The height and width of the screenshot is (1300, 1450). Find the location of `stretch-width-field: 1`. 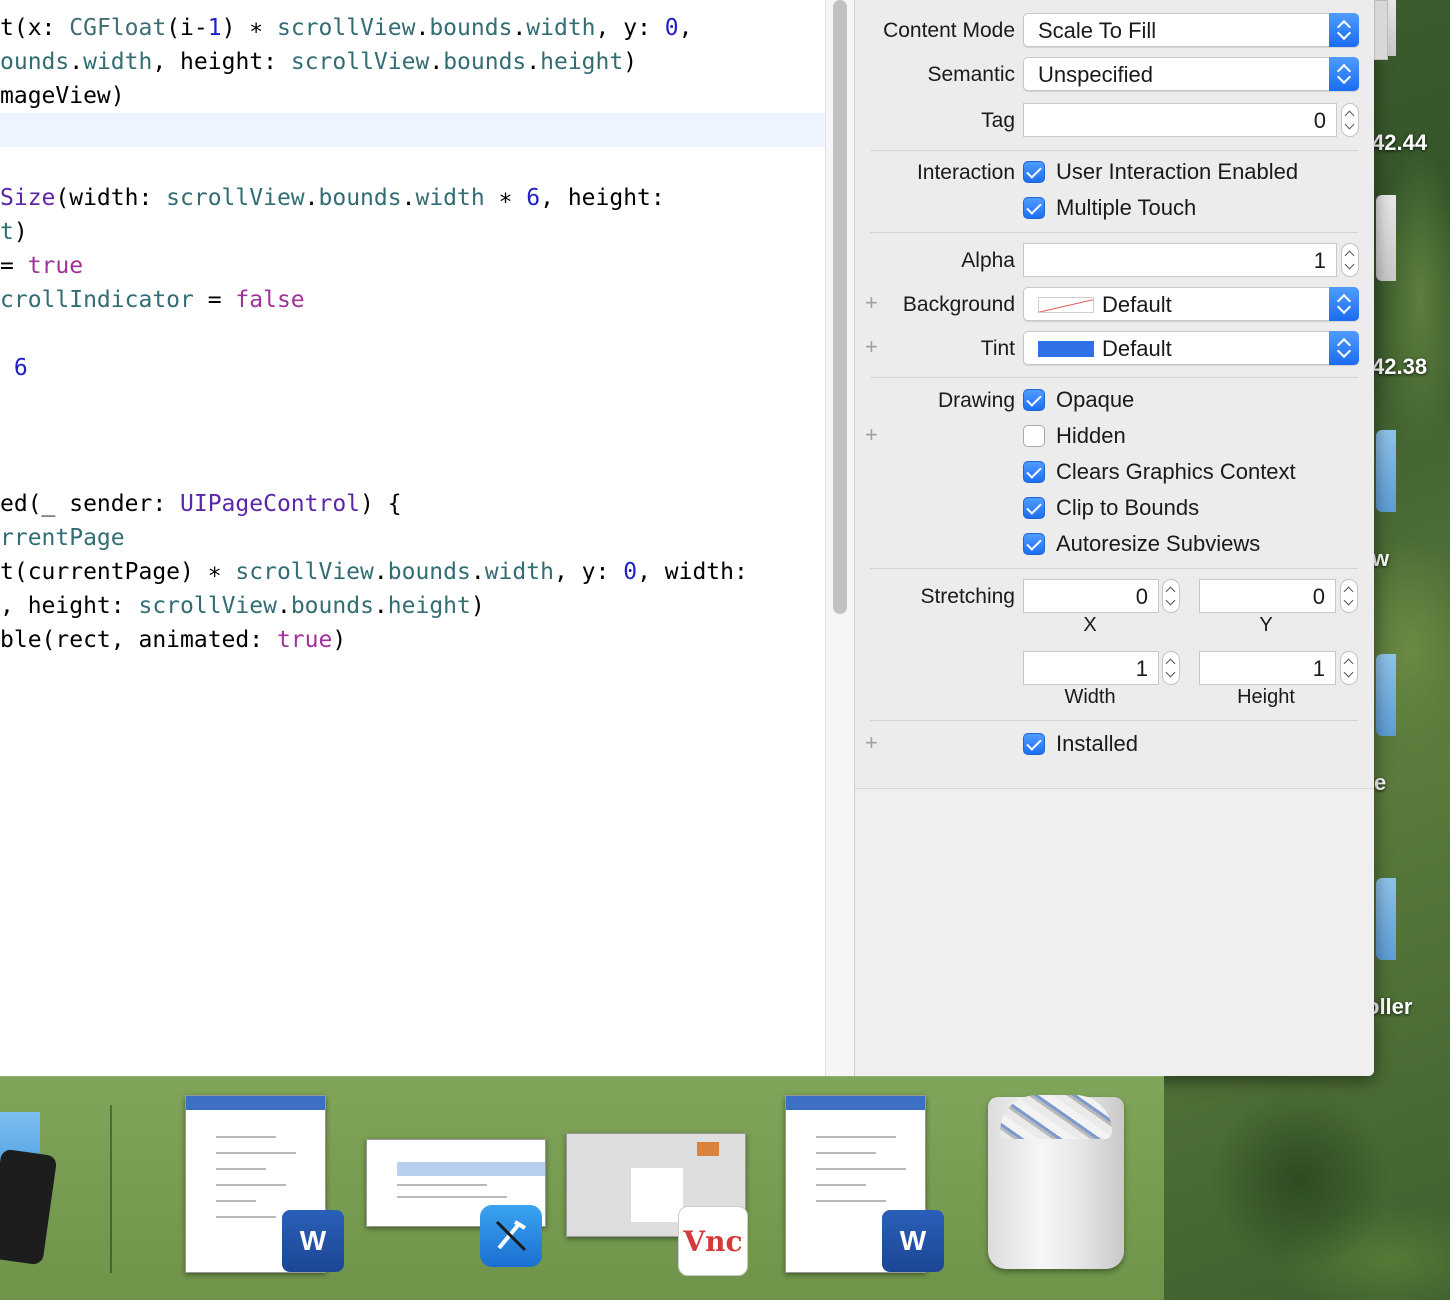

stretch-width-field: 1 is located at coordinates (1091, 668).